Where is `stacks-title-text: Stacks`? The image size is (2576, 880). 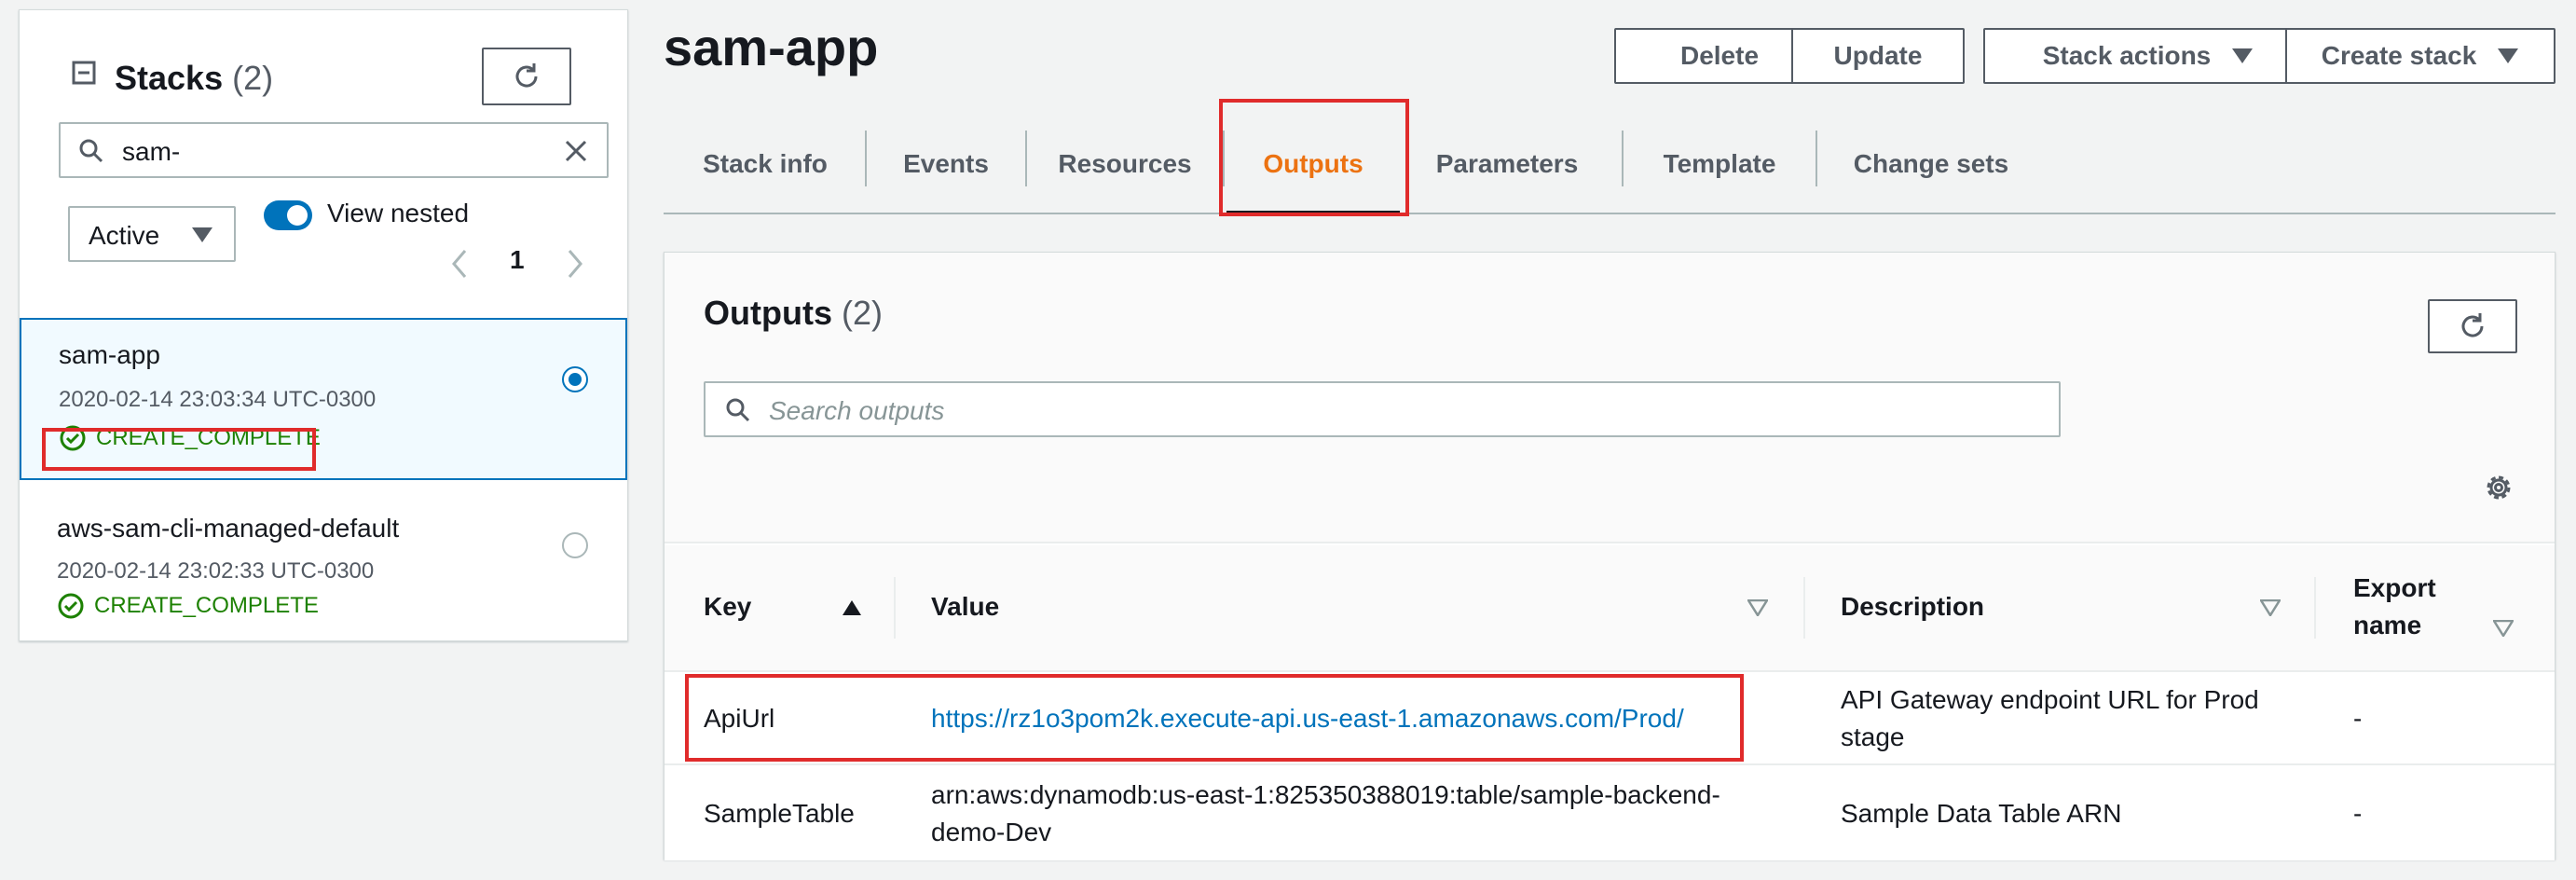 stacks-title-text: Stacks is located at coordinates (169, 78).